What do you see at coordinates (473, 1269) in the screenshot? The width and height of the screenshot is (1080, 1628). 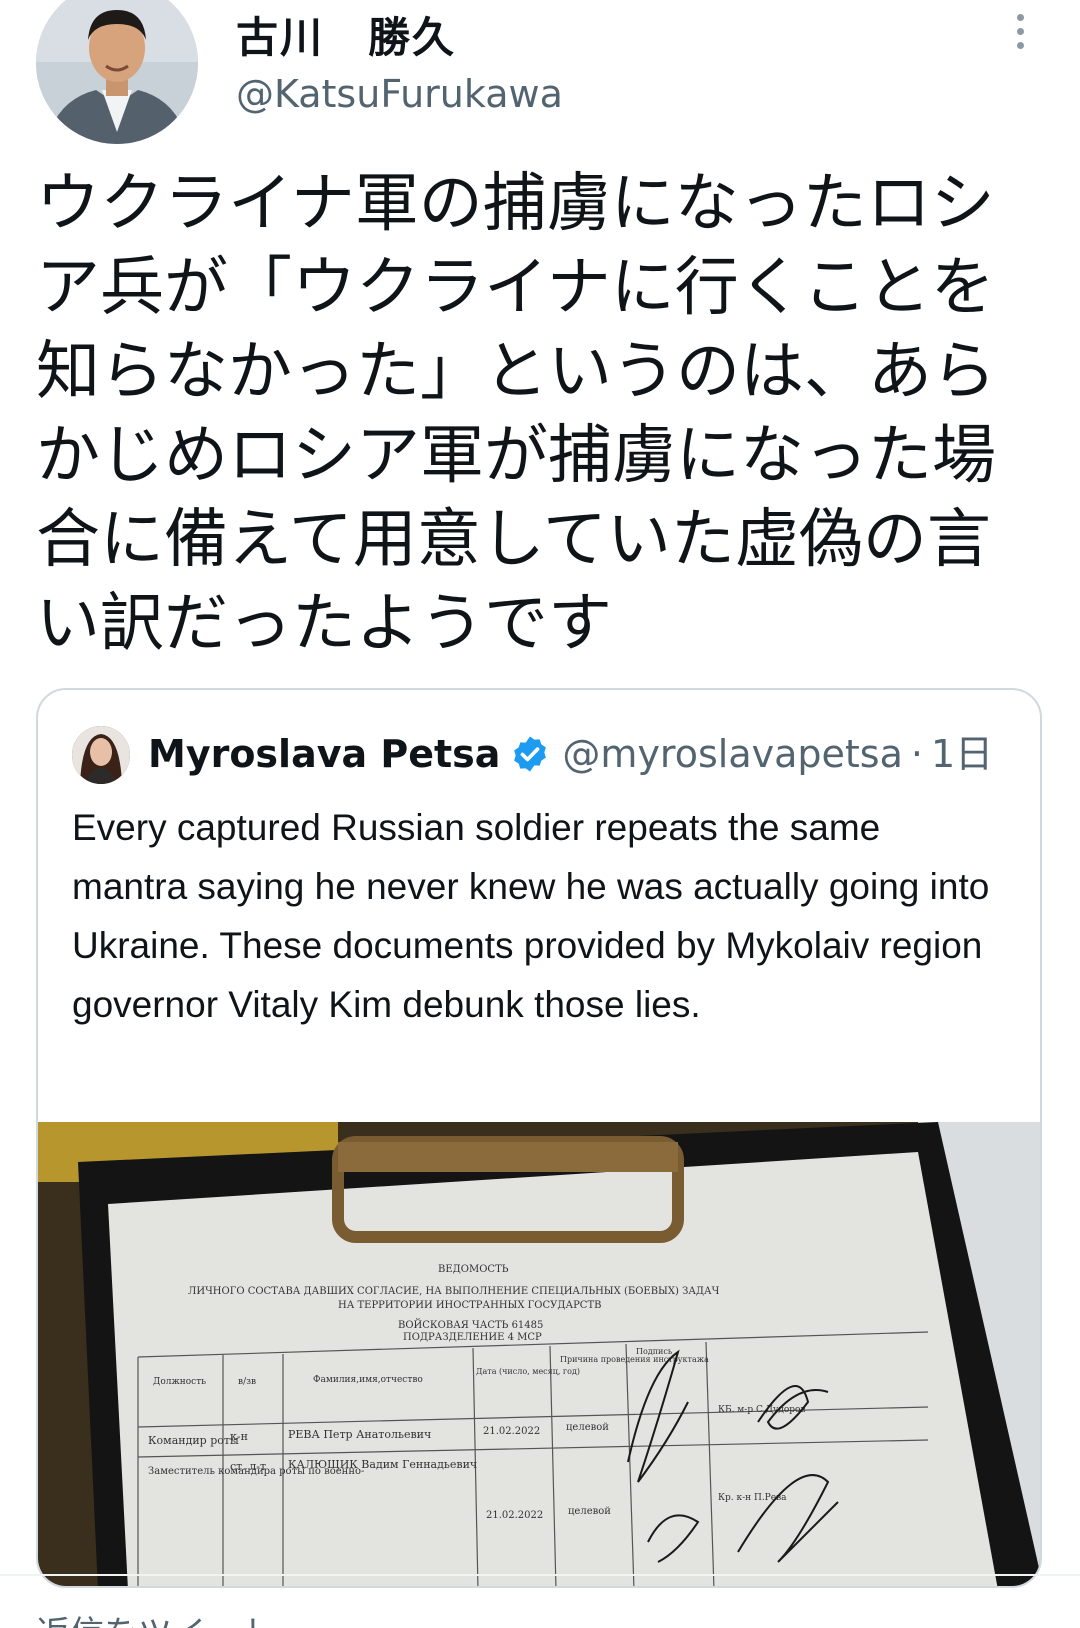 I see `doc-title: ВЕДОМОСТЬ` at bounding box center [473, 1269].